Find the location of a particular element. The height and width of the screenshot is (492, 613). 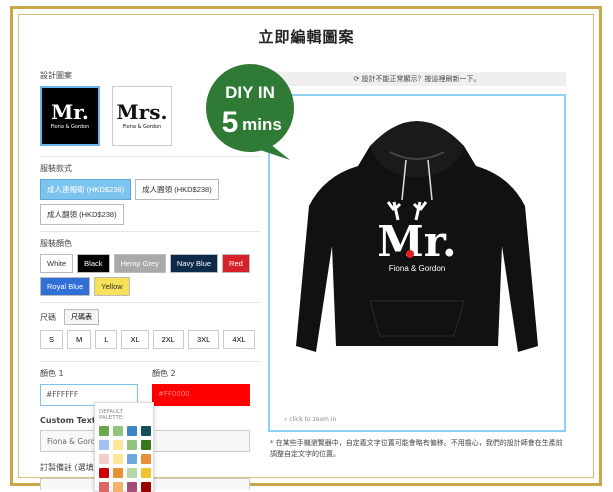

badge-line3: mins is located at coordinates (262, 124).